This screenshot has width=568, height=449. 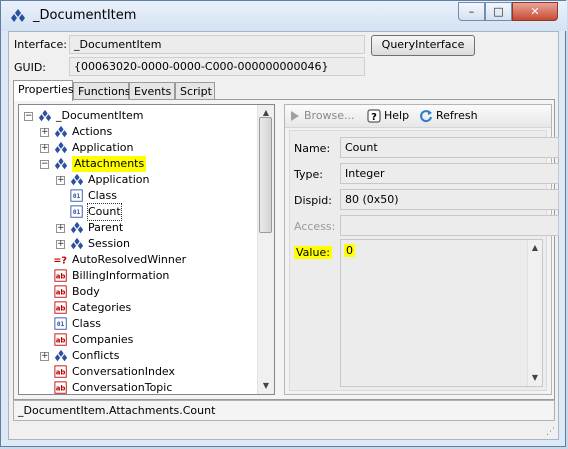 I want to click on tree-item-label: Body, so click(x=86, y=291).